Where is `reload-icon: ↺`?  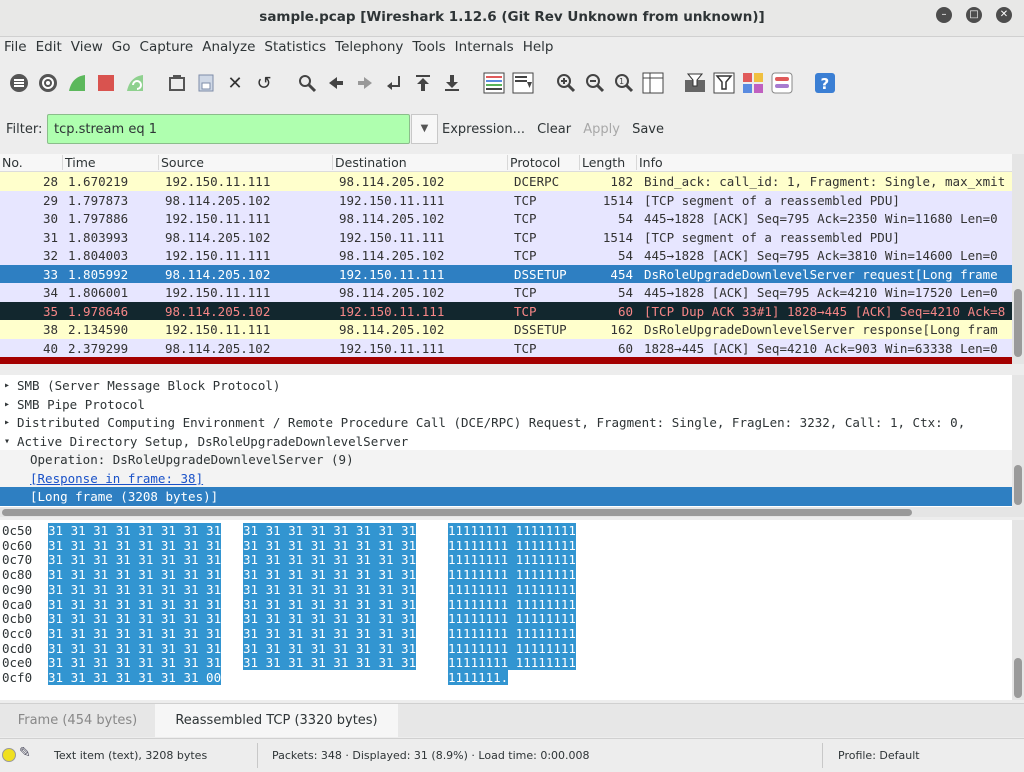
reload-icon: ↺ is located at coordinates (264, 83).